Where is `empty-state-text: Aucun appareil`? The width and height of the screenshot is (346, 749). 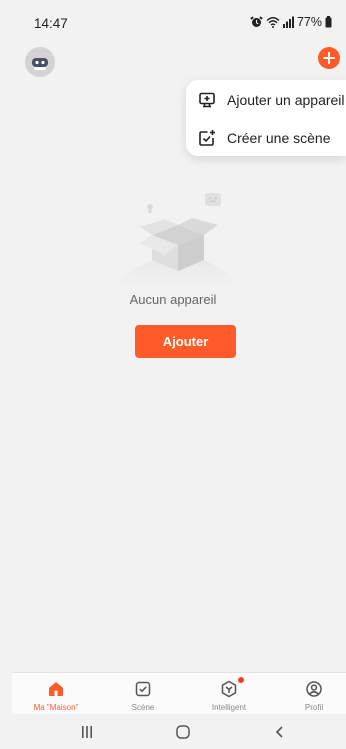
empty-state-text: Aucun appareil is located at coordinates (173, 299).